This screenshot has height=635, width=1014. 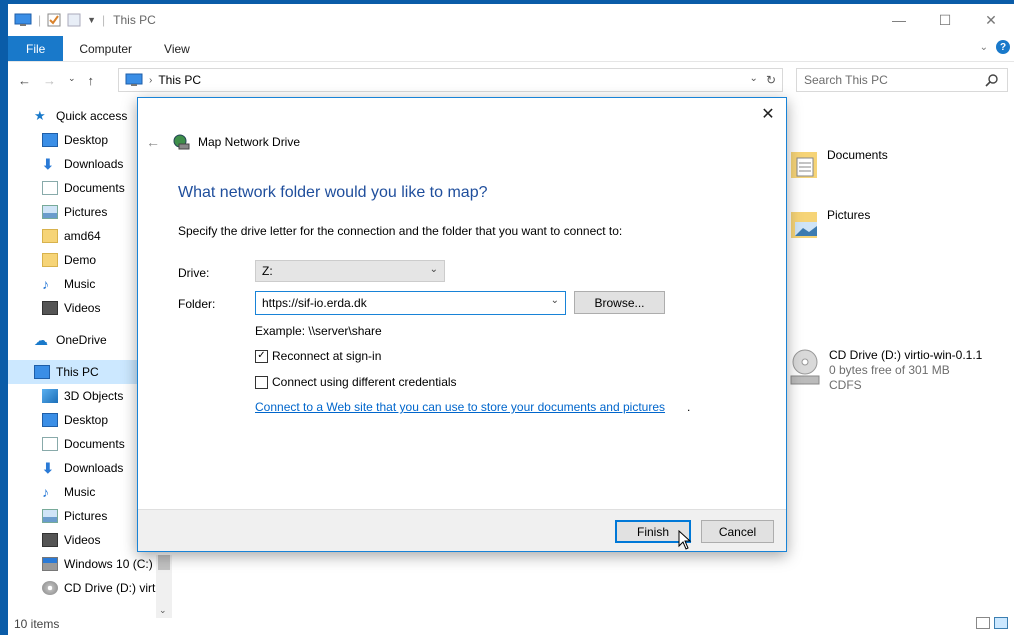 I want to click on search-placeholder: Search This PC, so click(x=846, y=80).